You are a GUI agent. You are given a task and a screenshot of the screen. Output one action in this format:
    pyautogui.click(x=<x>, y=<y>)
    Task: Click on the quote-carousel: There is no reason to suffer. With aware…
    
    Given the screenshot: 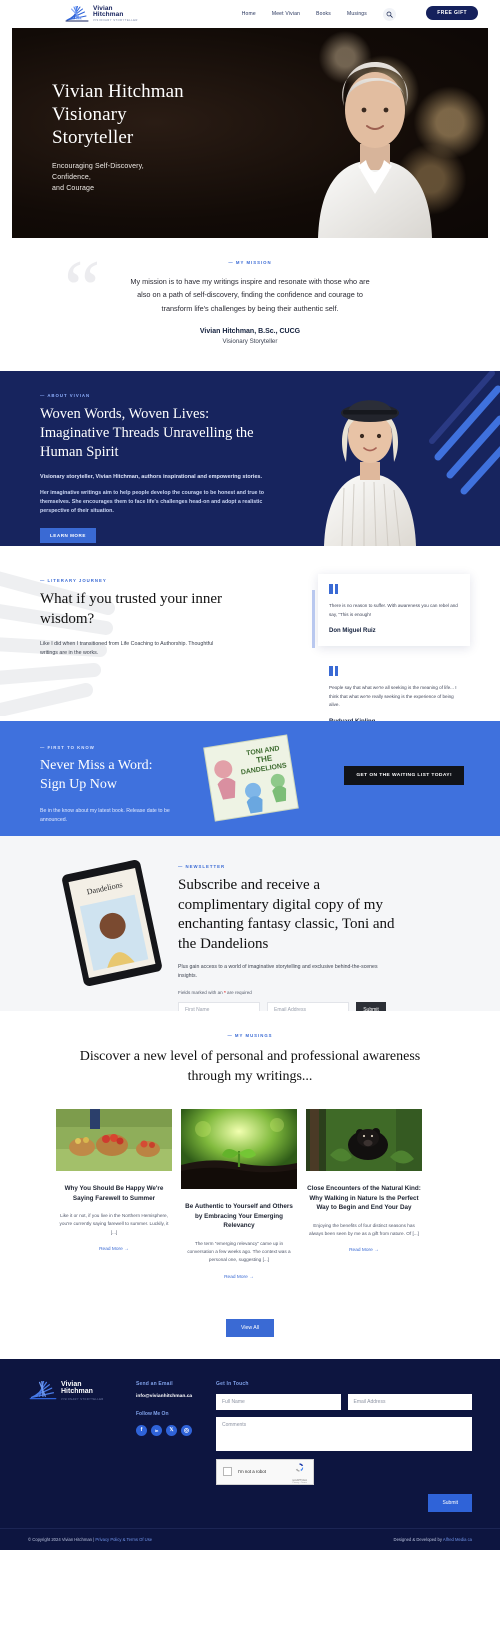 What is the action you would take?
    pyautogui.click(x=391, y=647)
    